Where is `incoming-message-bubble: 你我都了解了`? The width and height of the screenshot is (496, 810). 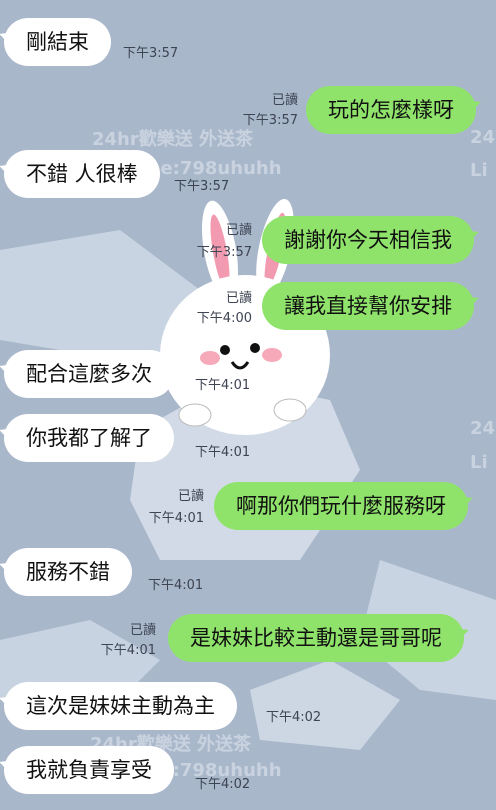
incoming-message-bubble: 你我都了解了 is located at coordinates (89, 438).